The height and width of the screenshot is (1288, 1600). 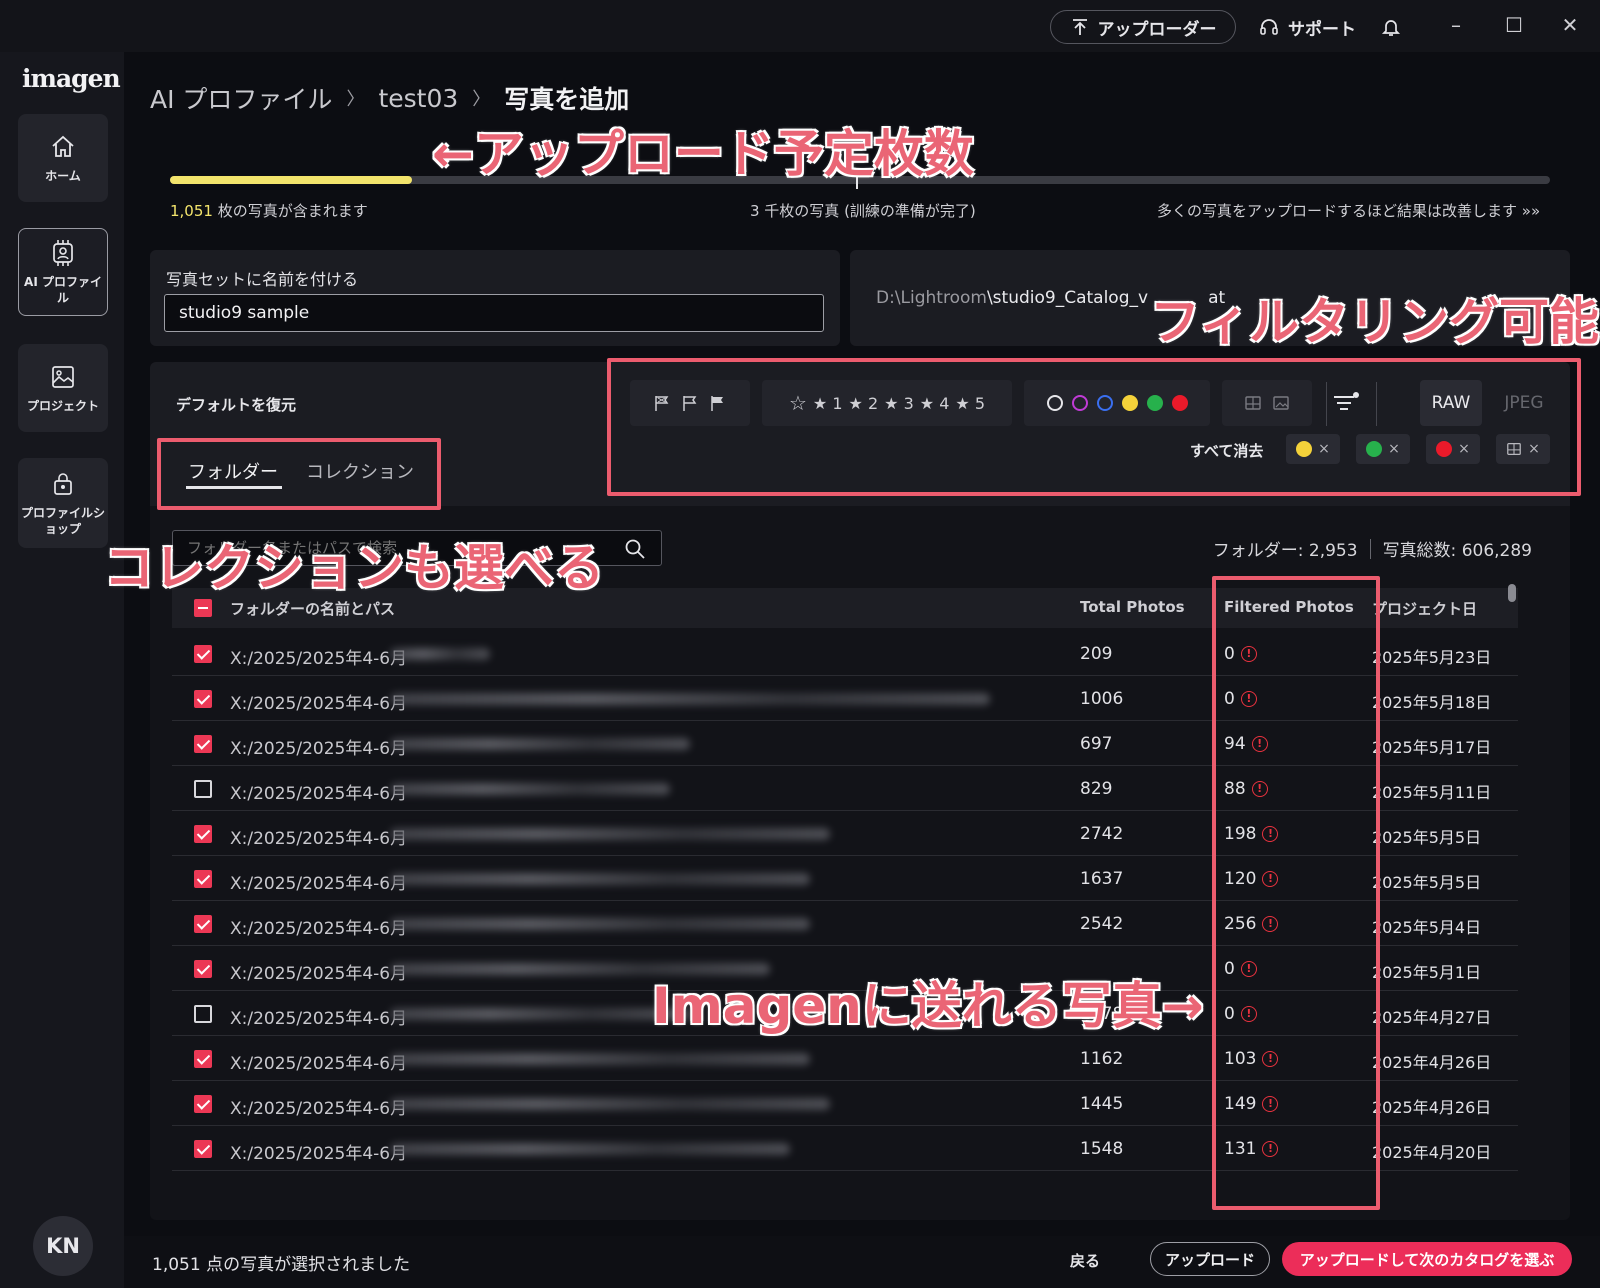 I want to click on active-filter-chip-green: ×, so click(x=1383, y=449).